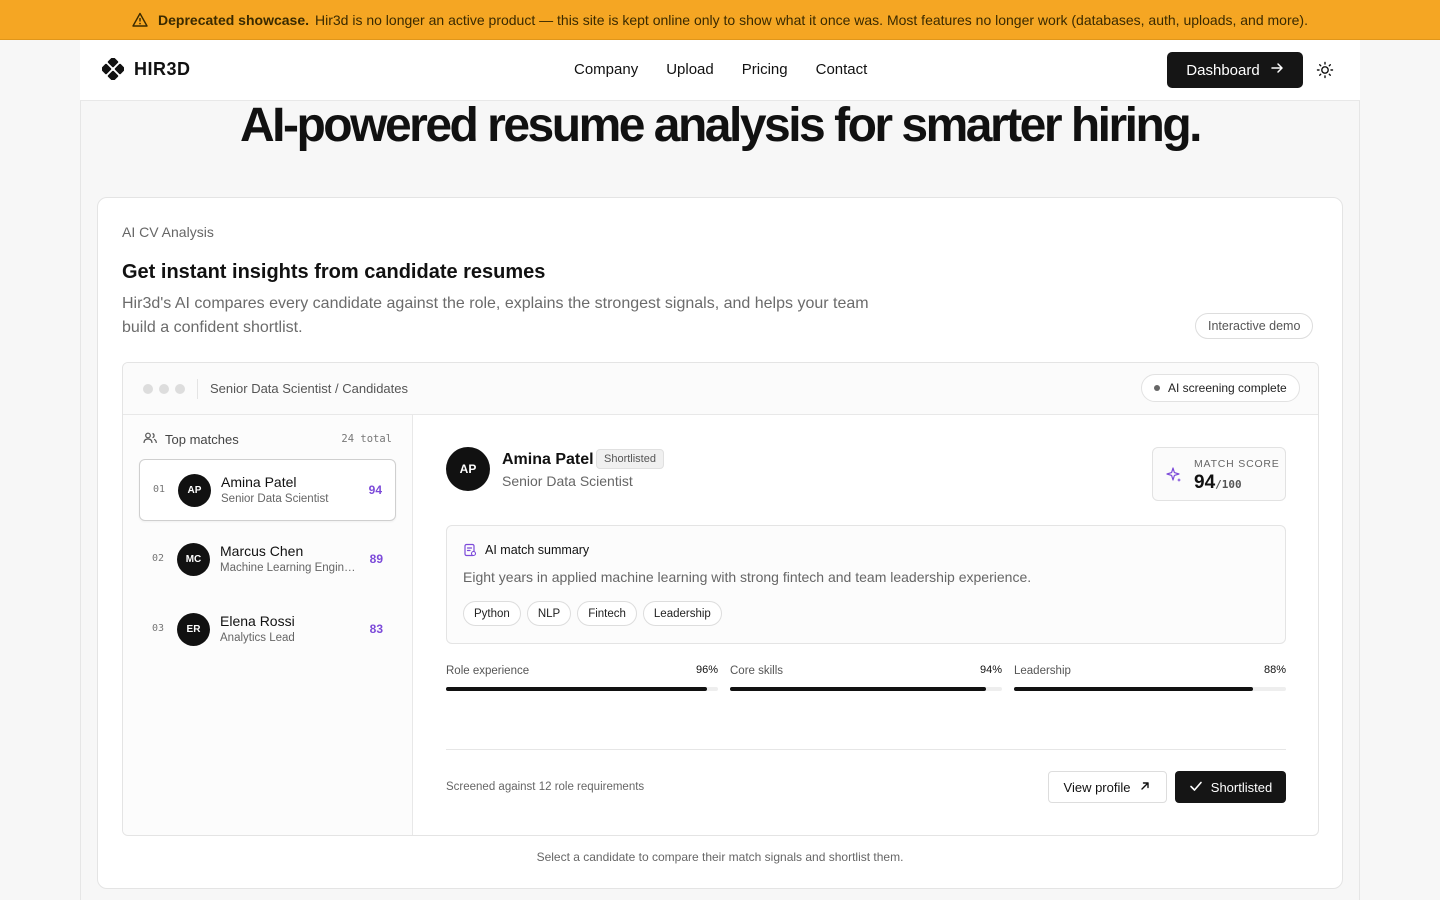 Image resolution: width=1440 pixels, height=900 pixels. I want to click on view-profile-button: View profile, so click(1107, 787).